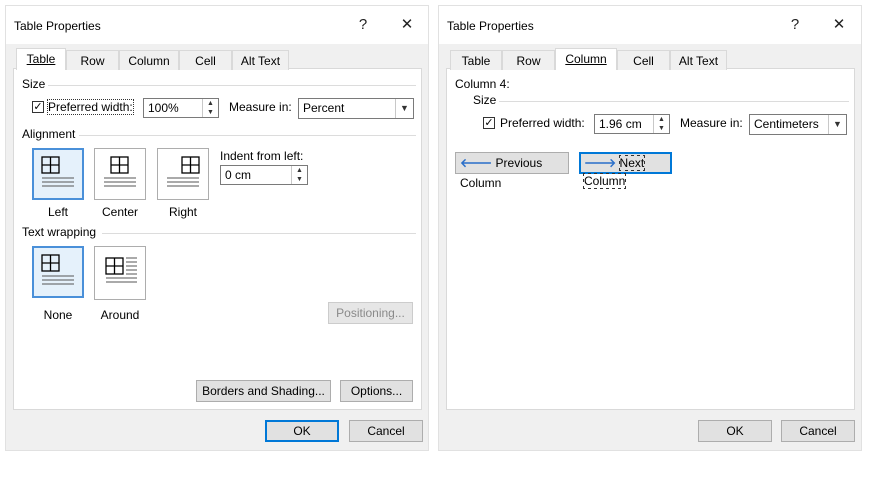 This screenshot has height=477, width=889. I want to click on next-column-button: 🡒 Next Column, so click(625, 170).